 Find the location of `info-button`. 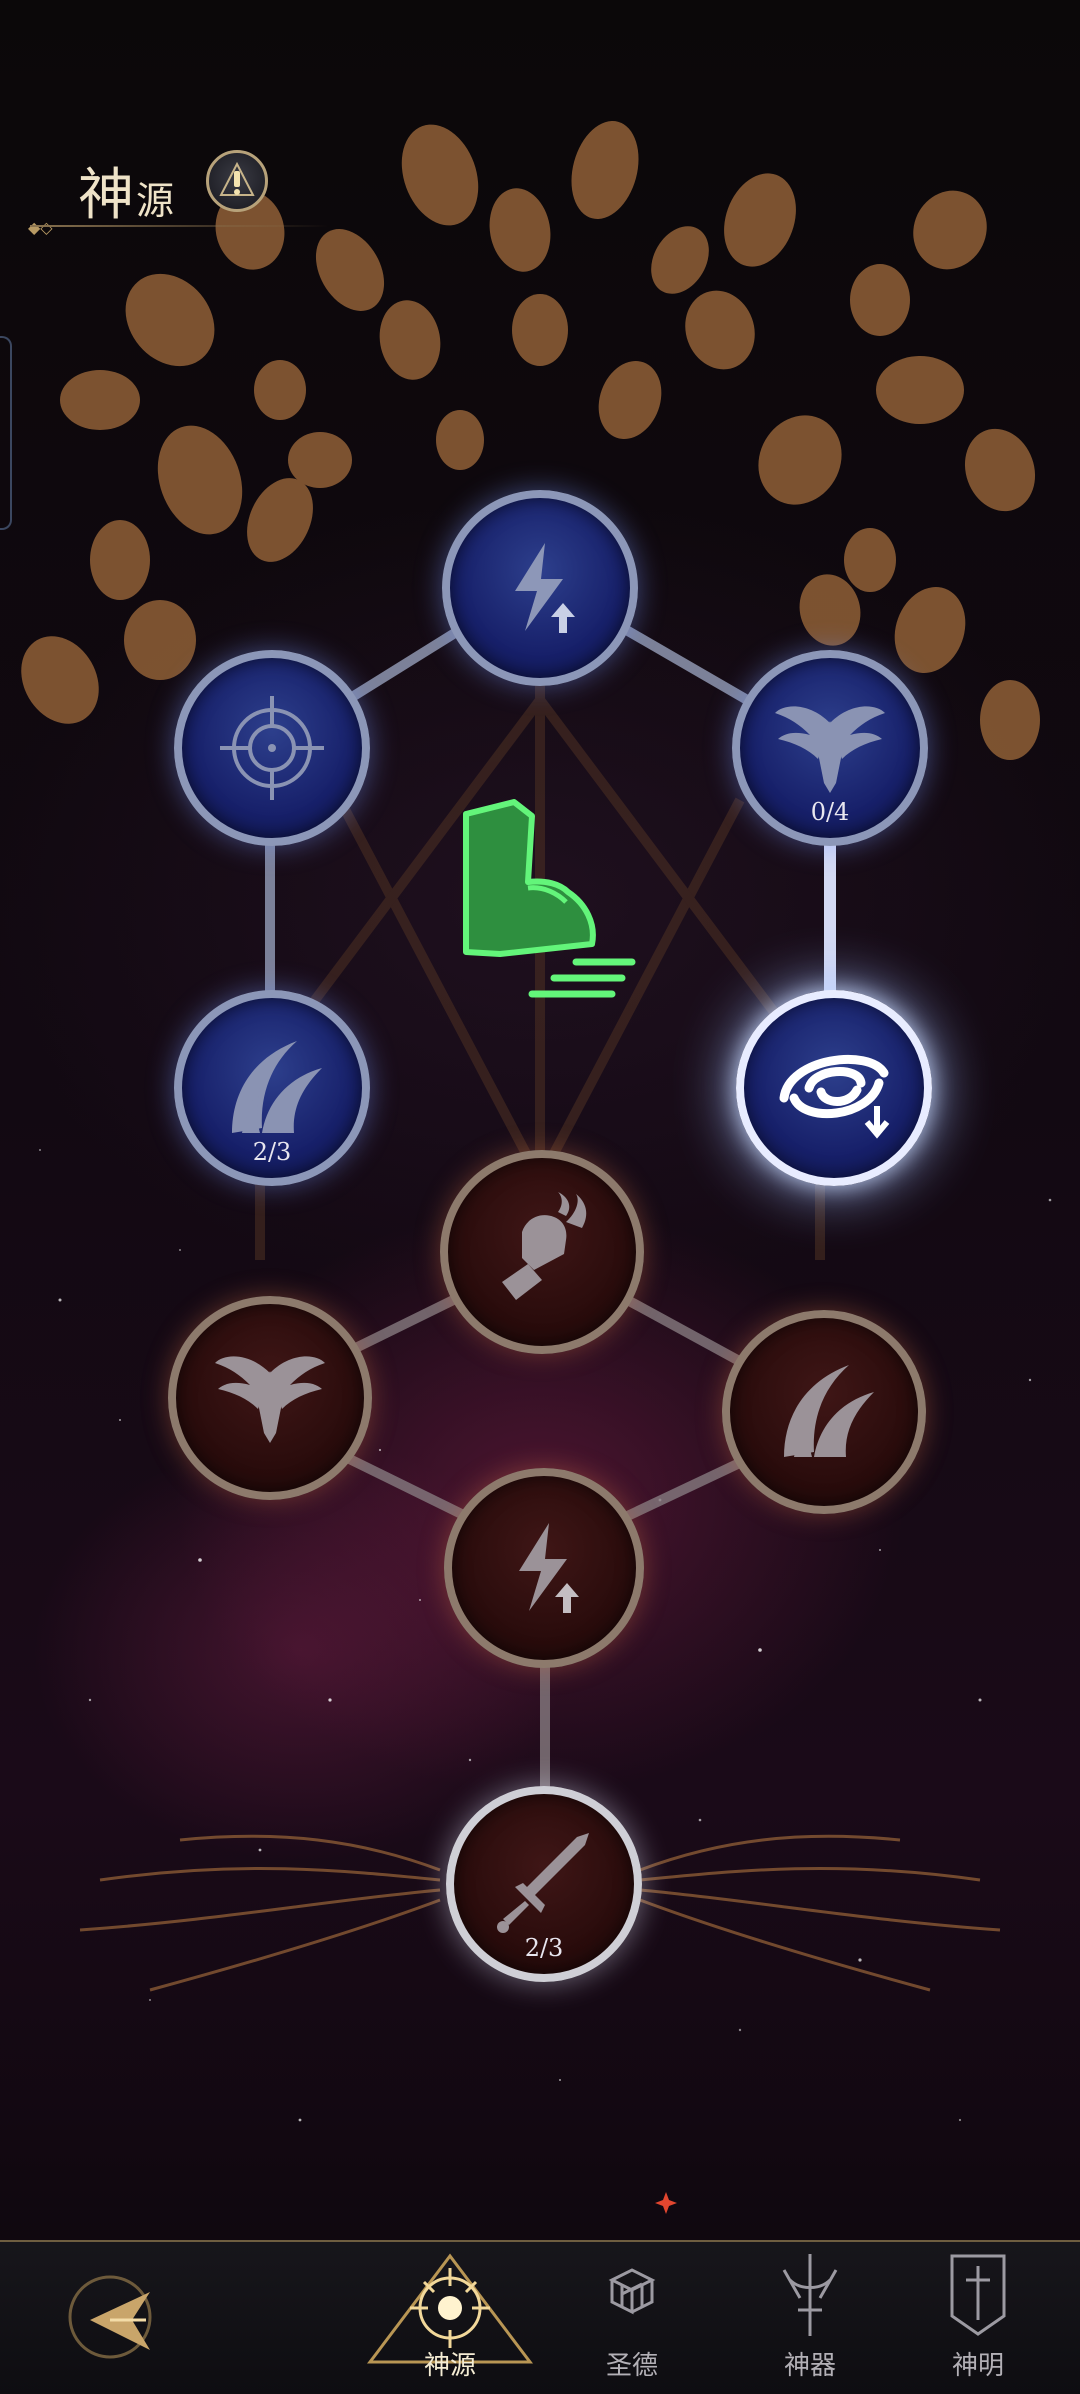

info-button is located at coordinates (237, 181).